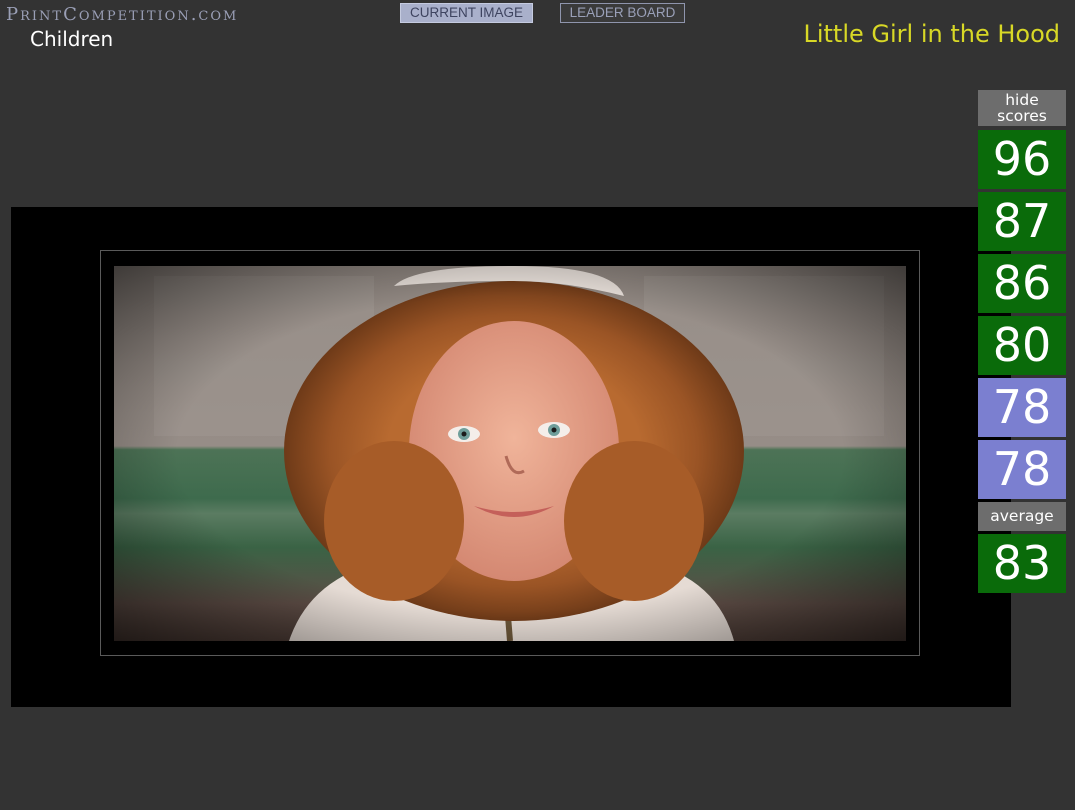 This screenshot has width=1075, height=810. Describe the element at coordinates (1022, 516) in the screenshot. I see `average-label: average` at that location.